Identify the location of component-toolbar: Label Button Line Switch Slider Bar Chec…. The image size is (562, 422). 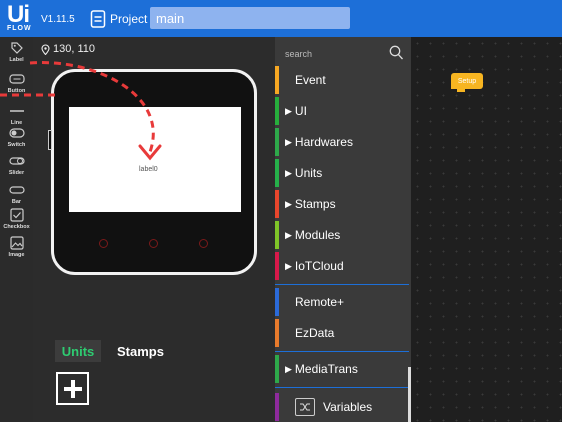
(16, 229).